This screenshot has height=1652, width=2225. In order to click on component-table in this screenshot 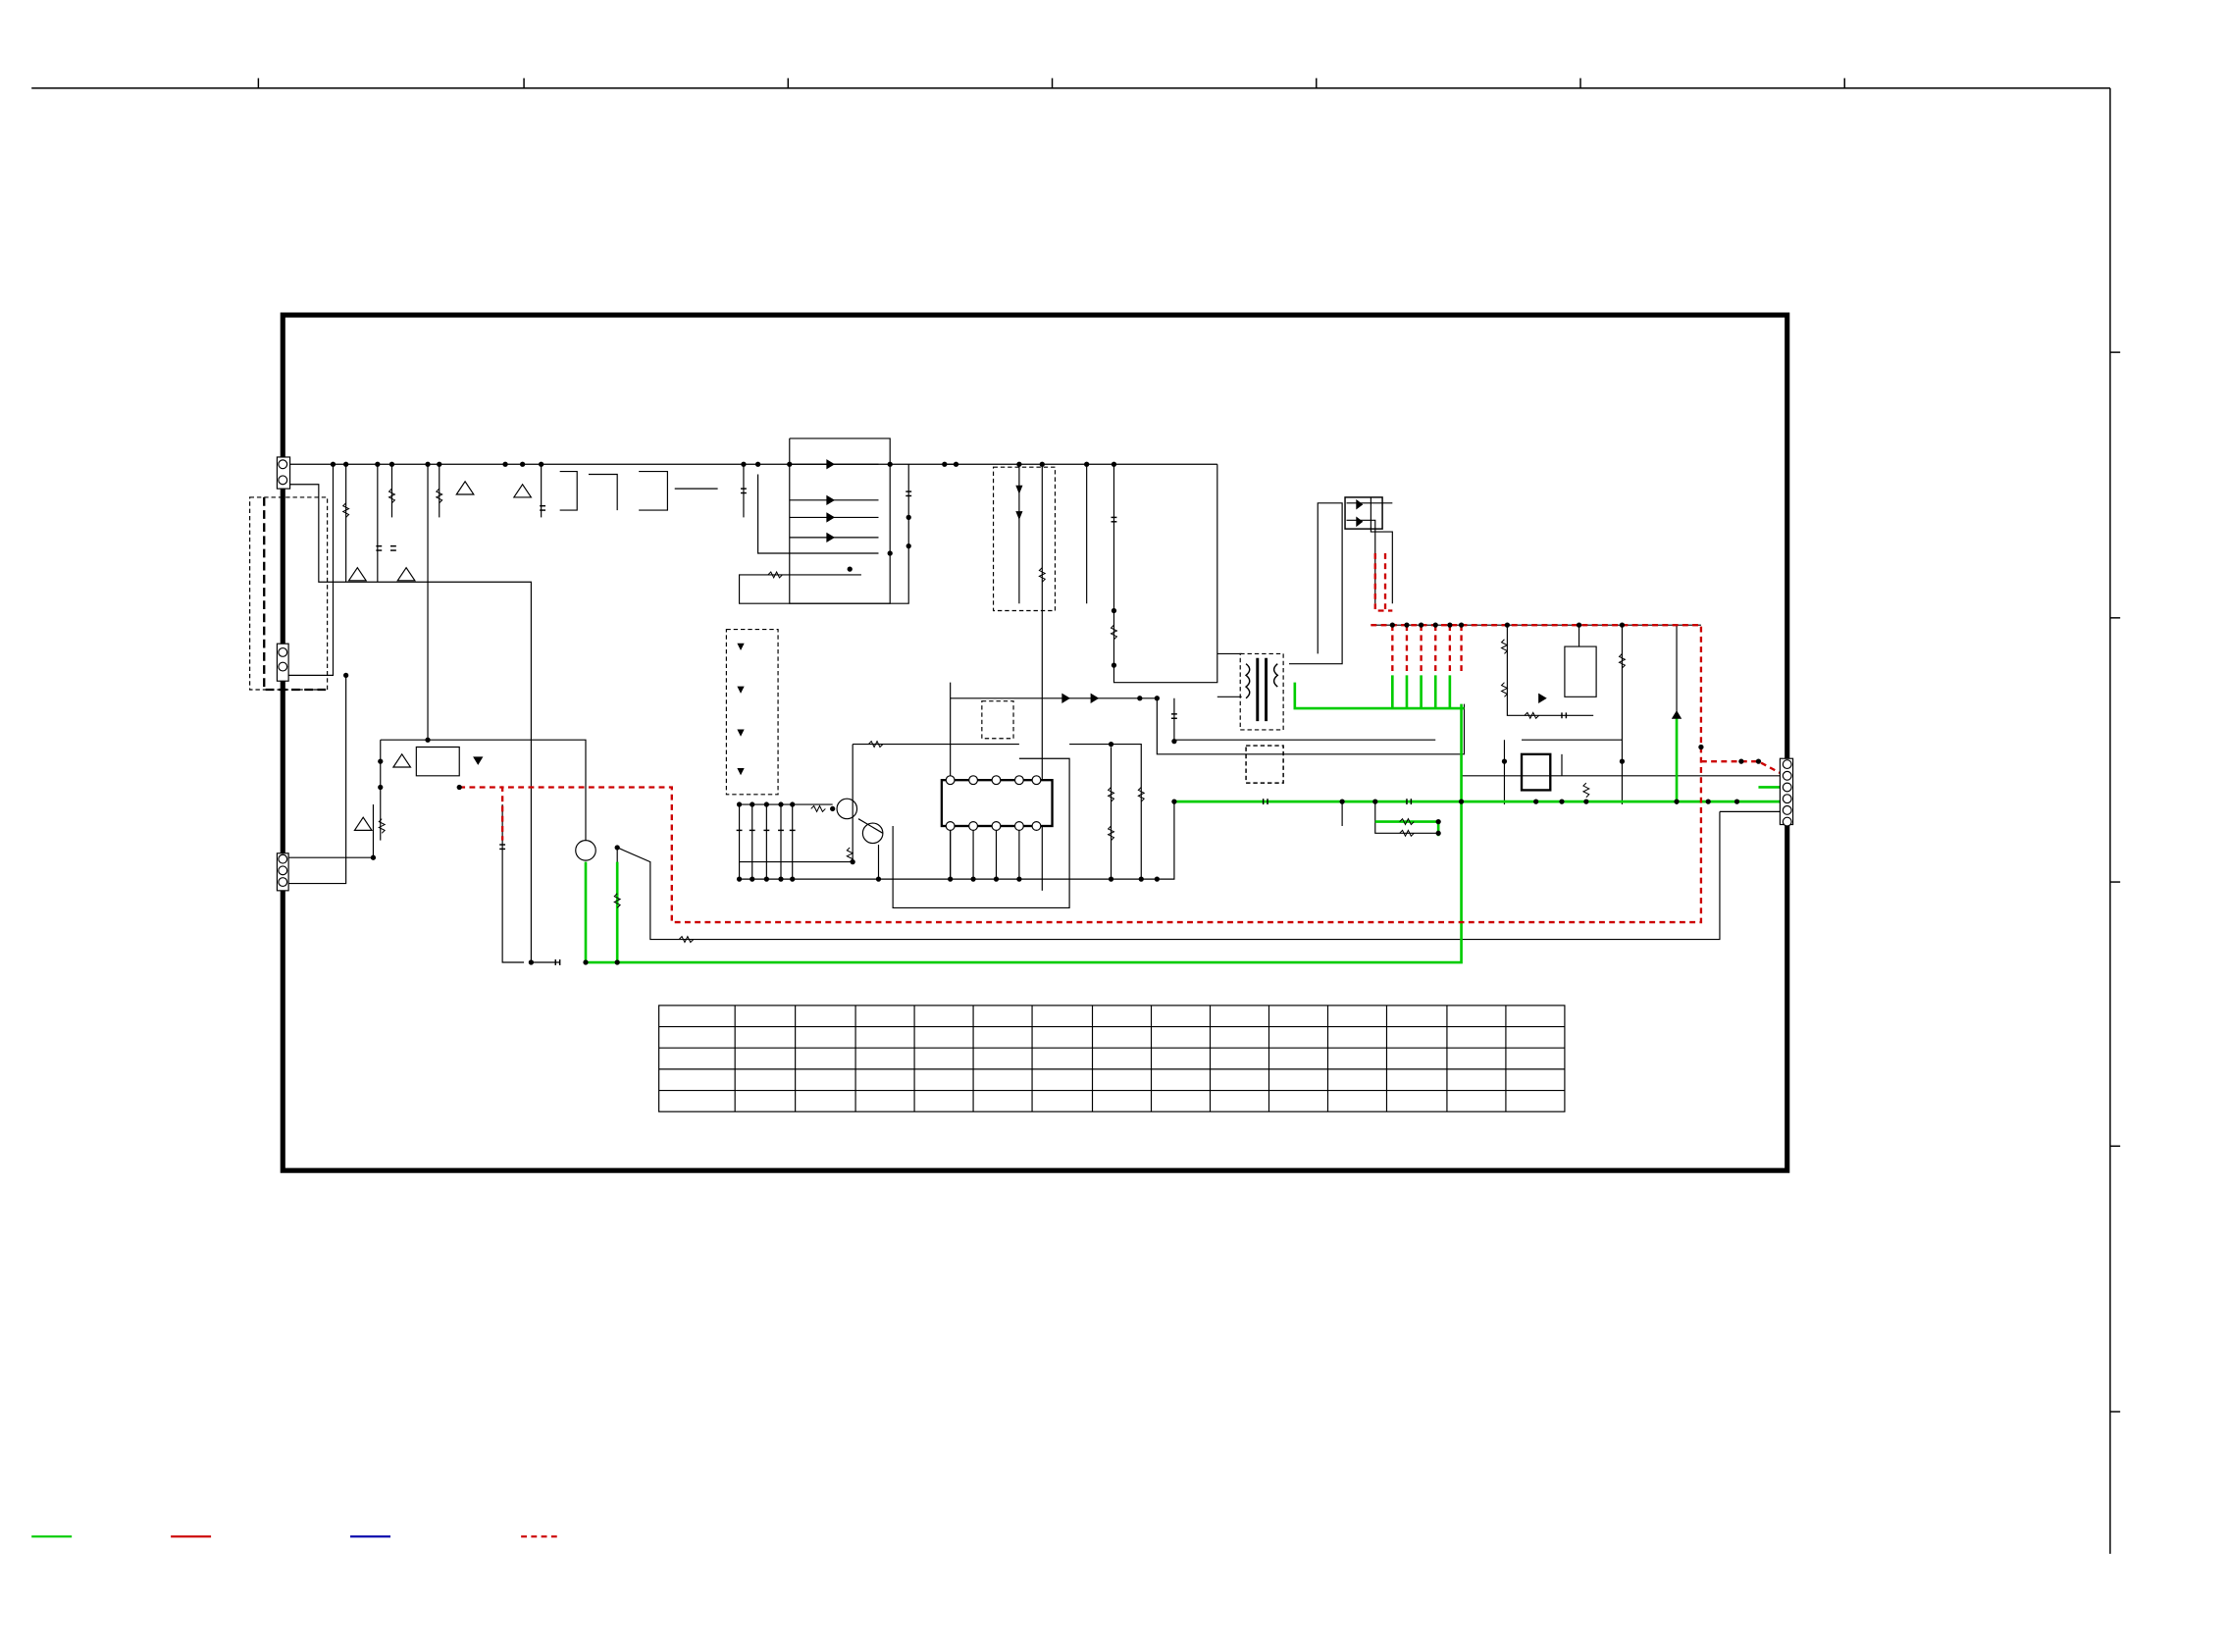, I will do `click(1112, 1058)`.